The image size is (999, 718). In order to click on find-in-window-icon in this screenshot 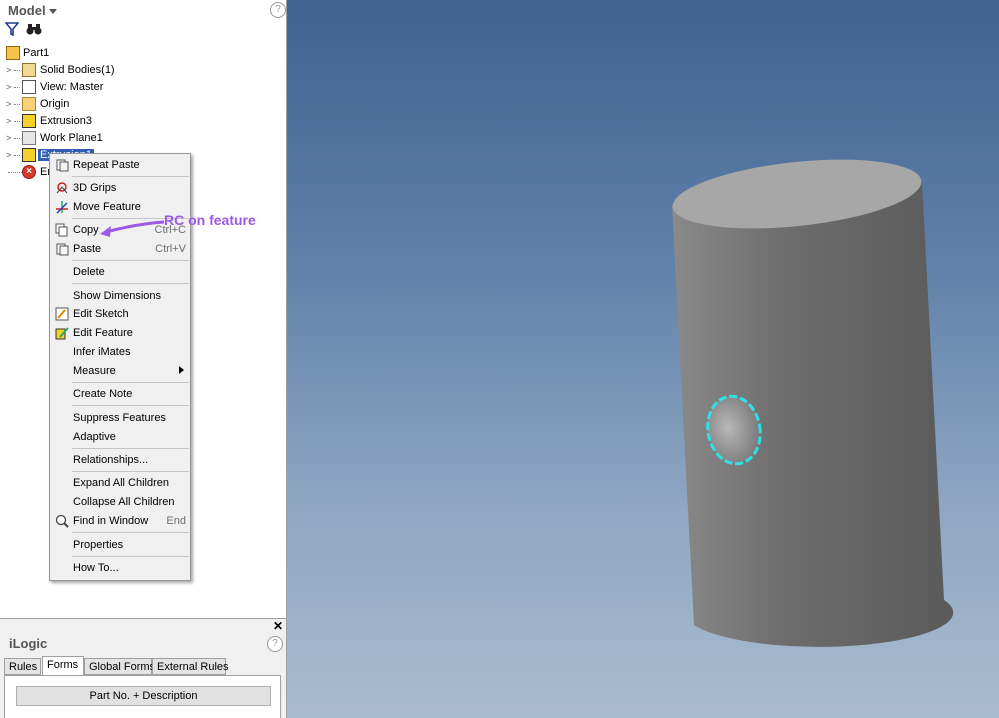, I will do `click(61, 521)`.